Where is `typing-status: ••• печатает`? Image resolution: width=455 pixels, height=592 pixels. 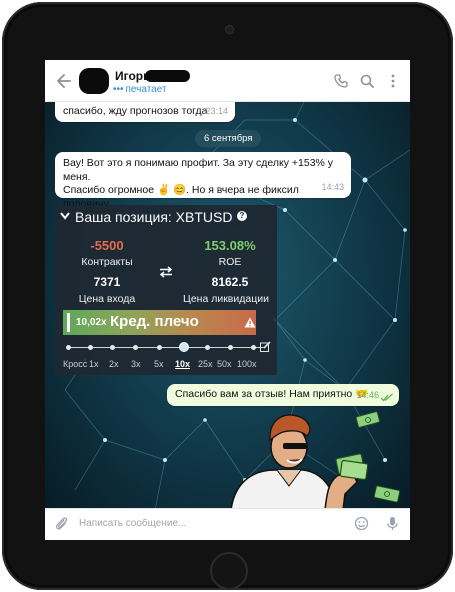 typing-status: ••• печатает is located at coordinates (140, 89).